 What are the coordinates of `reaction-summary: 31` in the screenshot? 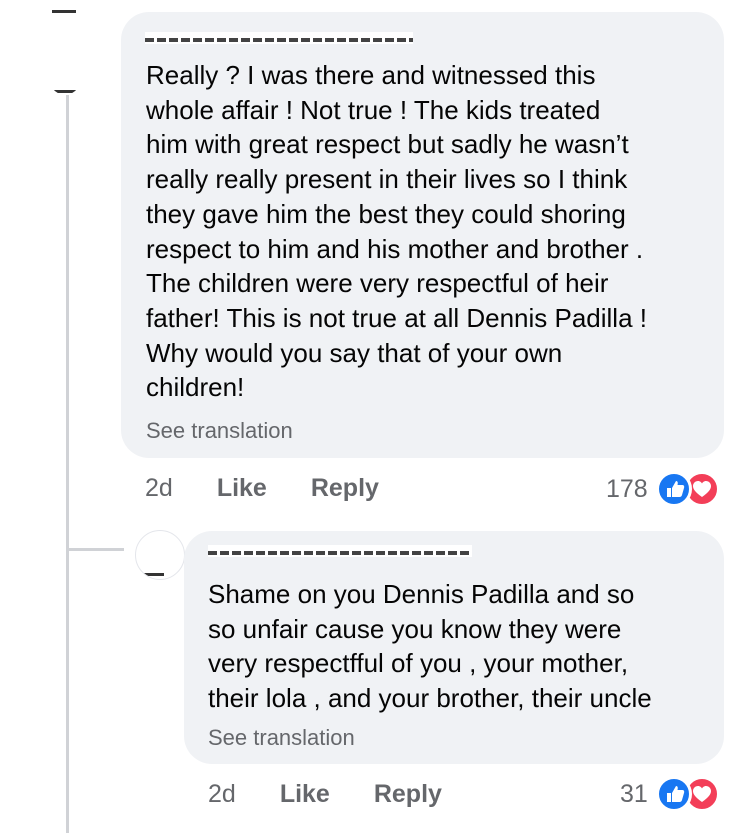 It's located at (670, 794).